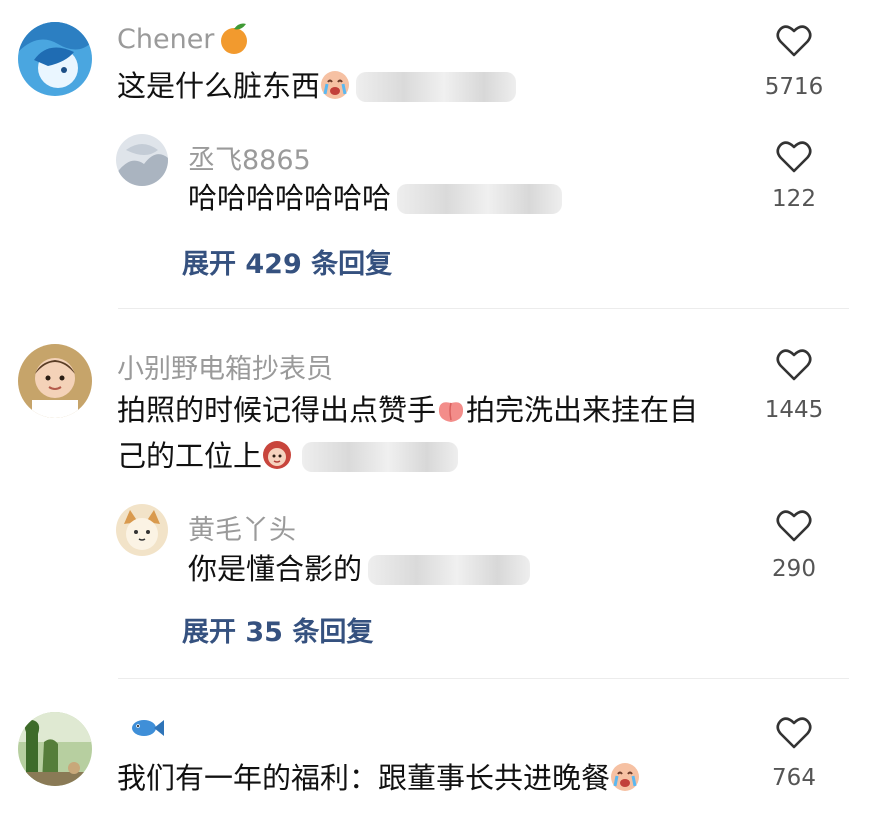  Describe the element at coordinates (408, 409) in the screenshot. I see `comment-text: 拍照的时候记得出点赞手 拍完洗出来挂在自` at that location.